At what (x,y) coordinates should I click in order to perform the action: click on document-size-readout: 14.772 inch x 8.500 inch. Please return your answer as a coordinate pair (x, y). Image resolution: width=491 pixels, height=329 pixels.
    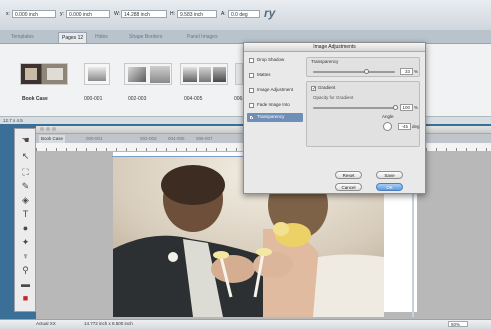
    Looking at the image, I should click on (108, 323).